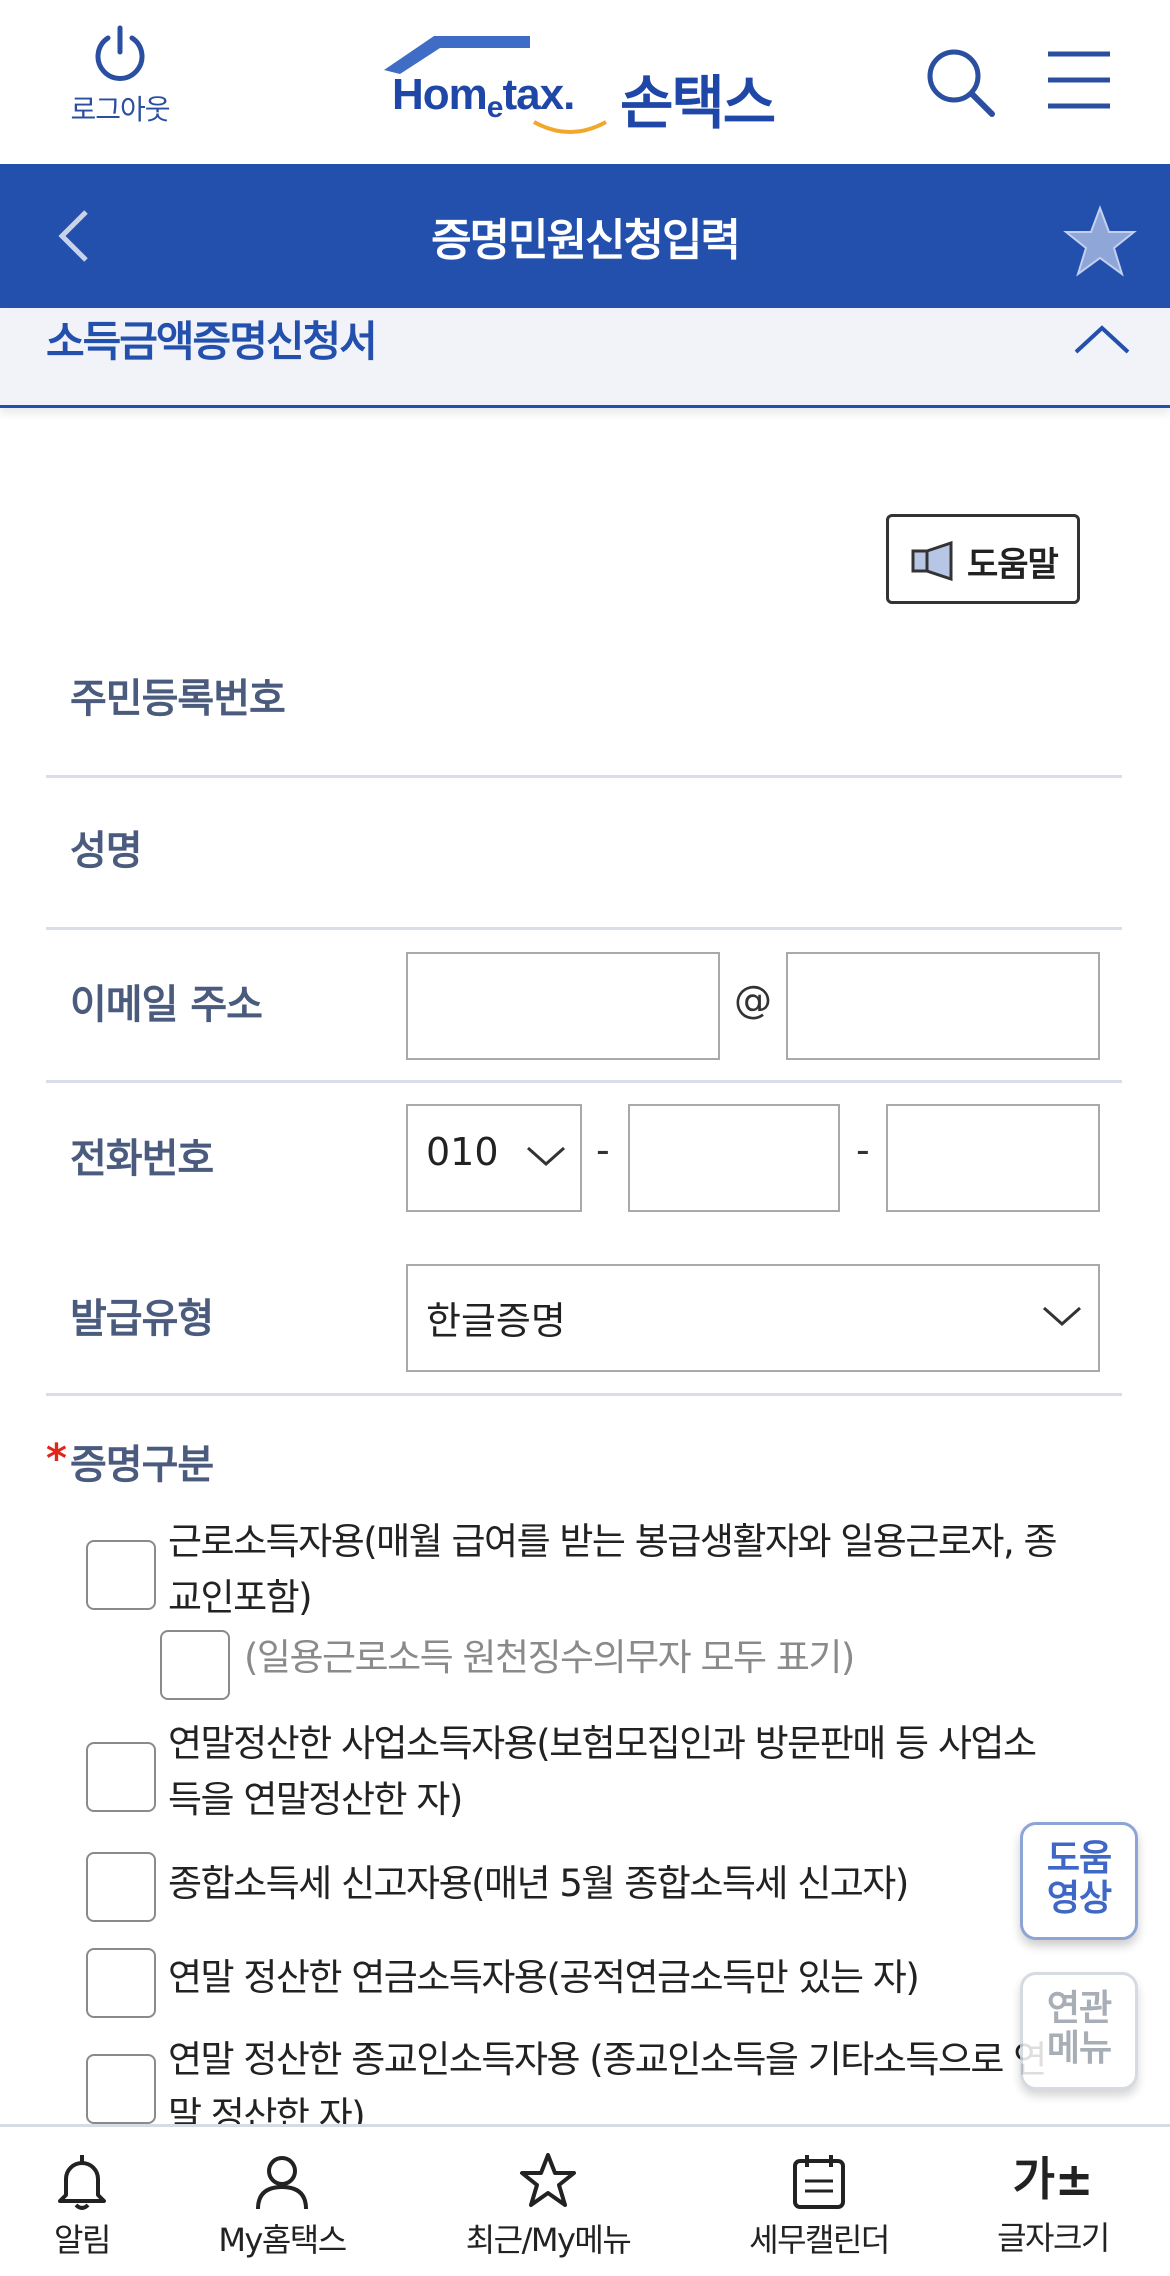 This screenshot has height=2276, width=1170. I want to click on related-menu-button: 연관 메뉴, so click(1079, 2031).